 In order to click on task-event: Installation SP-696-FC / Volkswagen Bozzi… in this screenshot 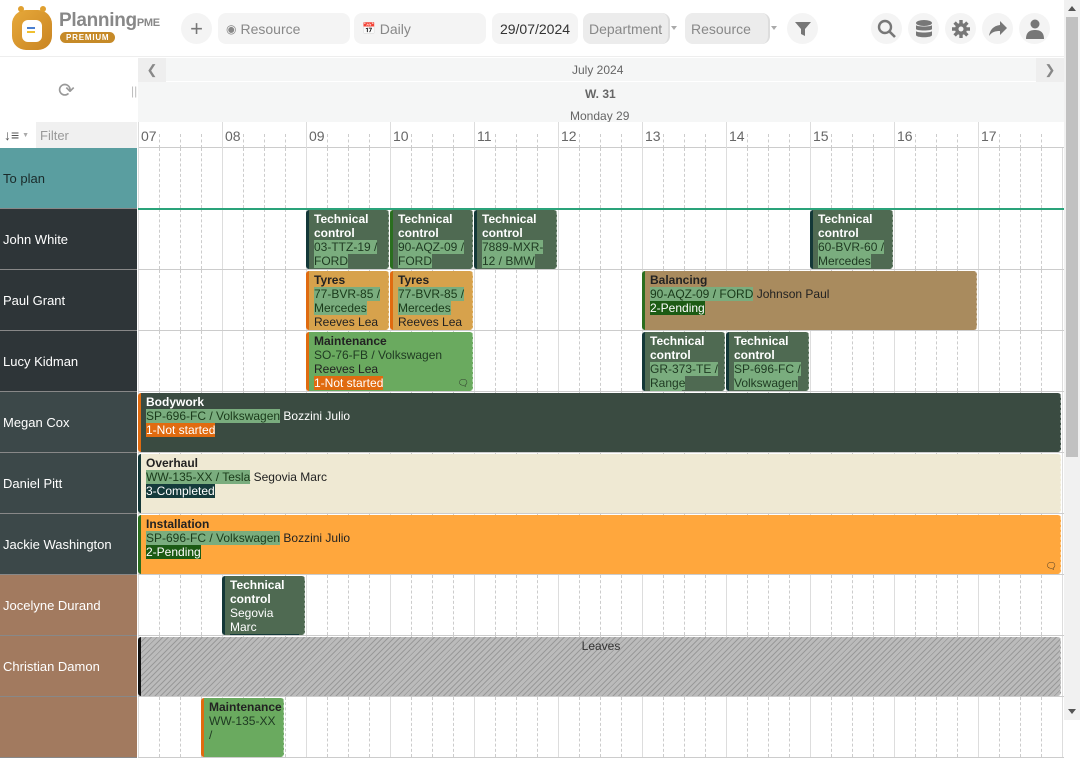, I will do `click(599, 544)`.